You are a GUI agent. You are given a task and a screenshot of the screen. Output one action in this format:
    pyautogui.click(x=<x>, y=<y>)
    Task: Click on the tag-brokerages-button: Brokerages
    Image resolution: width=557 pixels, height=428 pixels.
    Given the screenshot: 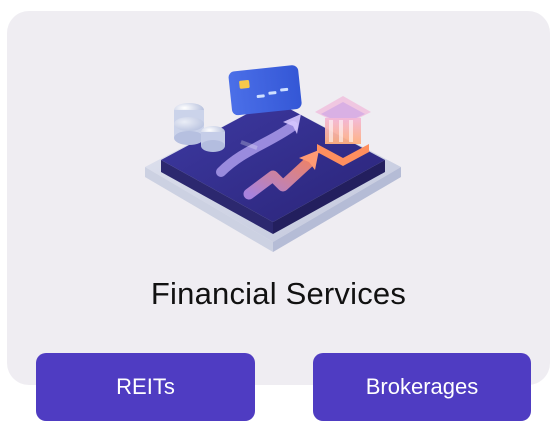 What is the action you would take?
    pyautogui.click(x=422, y=387)
    